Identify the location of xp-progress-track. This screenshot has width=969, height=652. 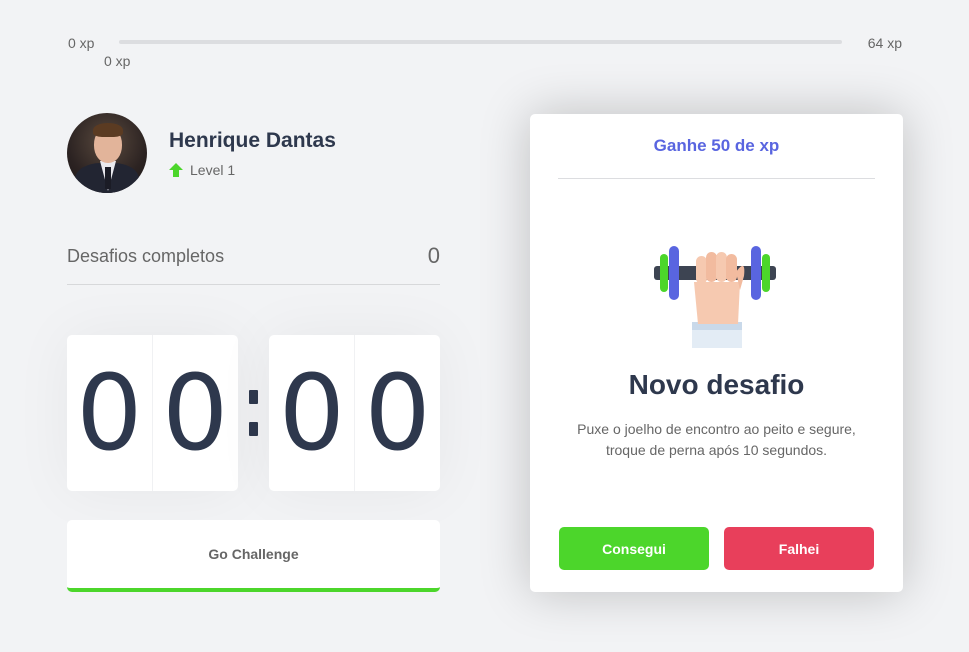
(480, 42).